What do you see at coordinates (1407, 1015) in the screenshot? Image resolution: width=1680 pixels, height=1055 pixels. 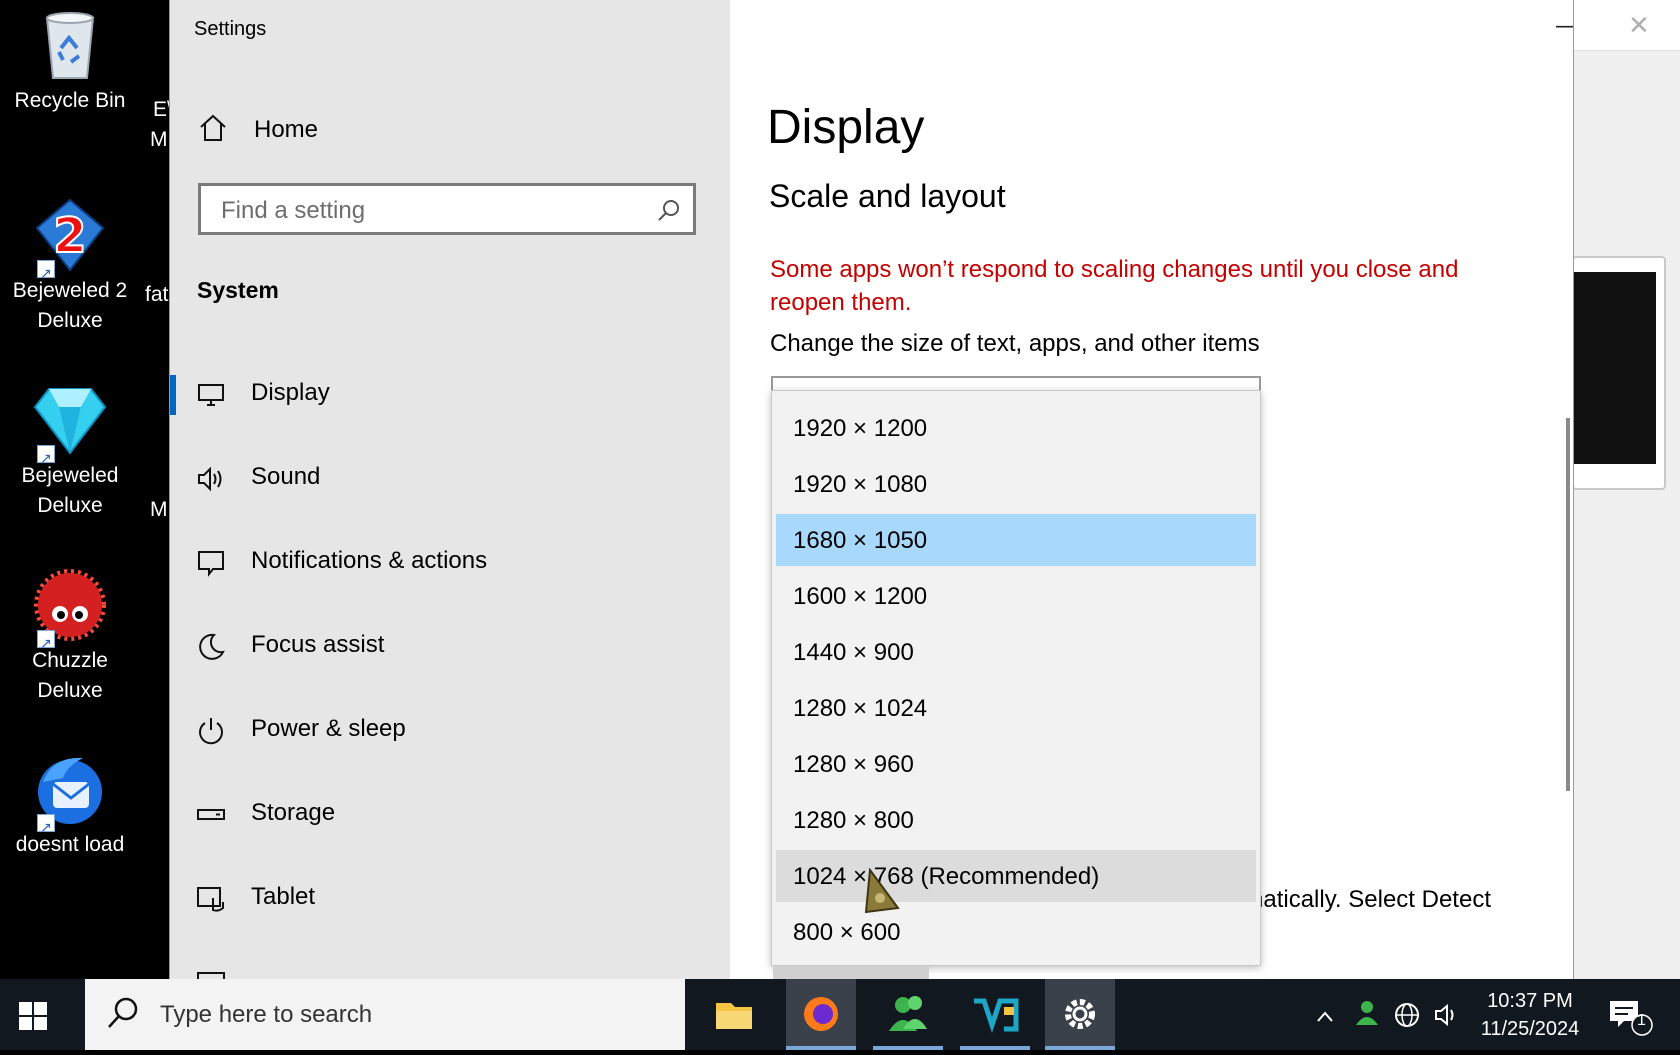 I see `network-globe-icon` at bounding box center [1407, 1015].